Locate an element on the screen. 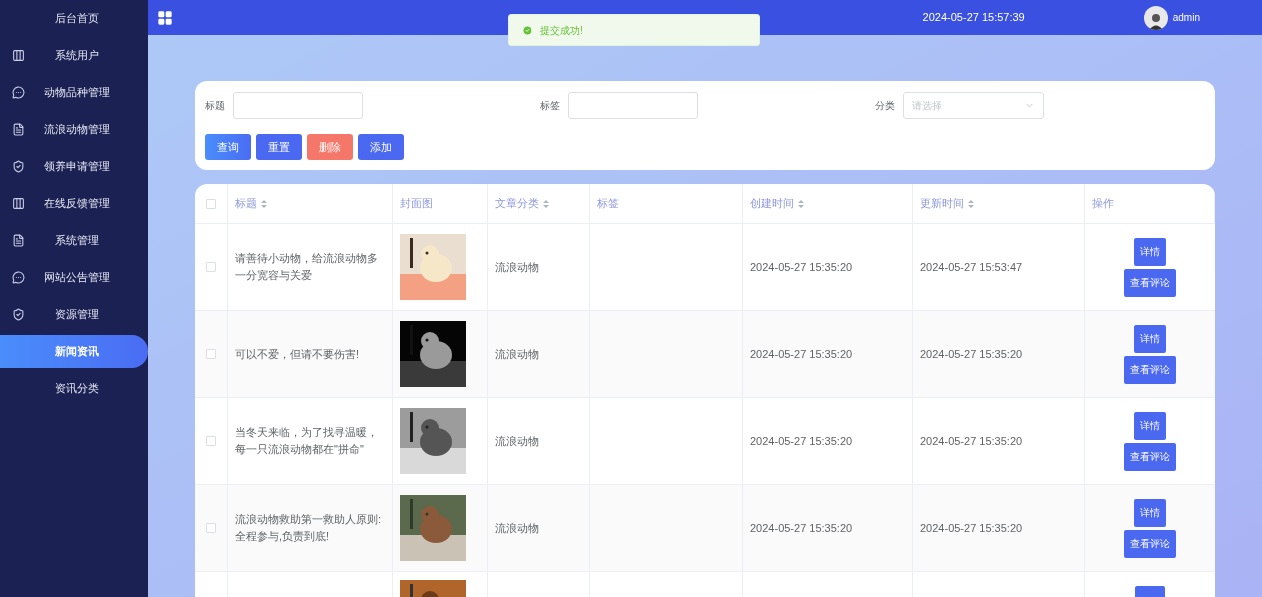 Image resolution: width=1262 pixels, height=597 pixels. sidebar-item: 新闻资讯 is located at coordinates (74, 351).